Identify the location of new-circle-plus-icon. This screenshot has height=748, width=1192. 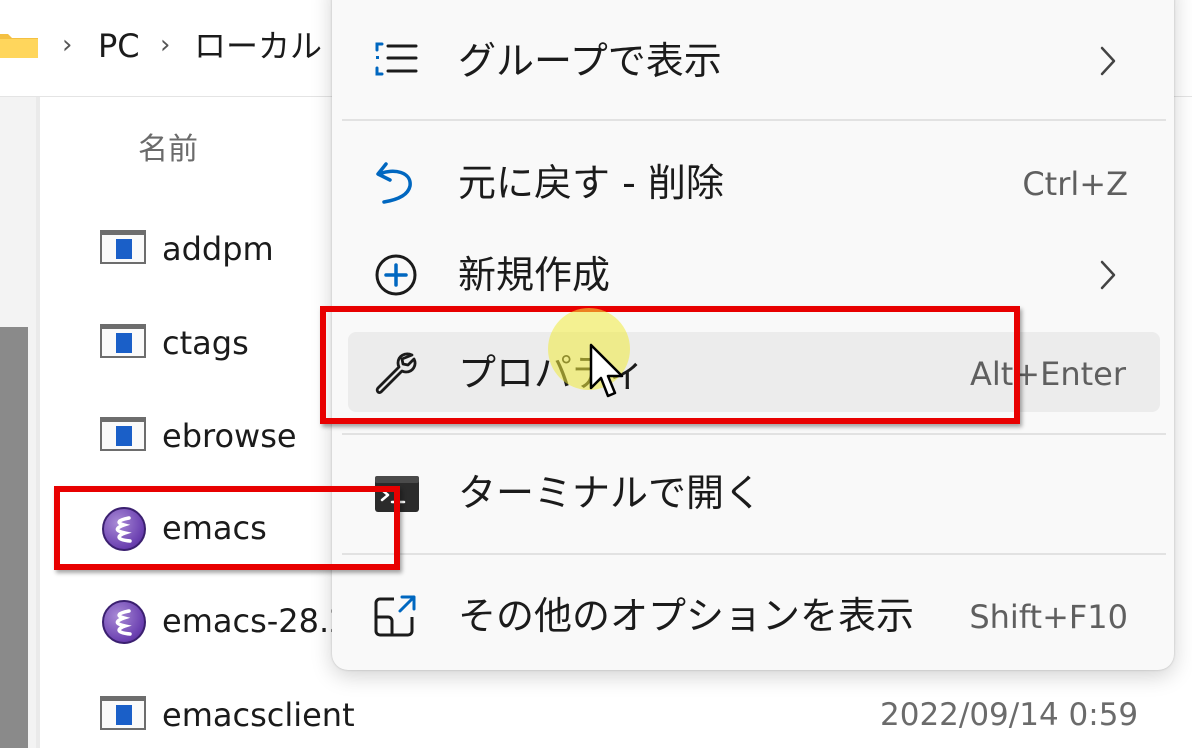
(396, 275).